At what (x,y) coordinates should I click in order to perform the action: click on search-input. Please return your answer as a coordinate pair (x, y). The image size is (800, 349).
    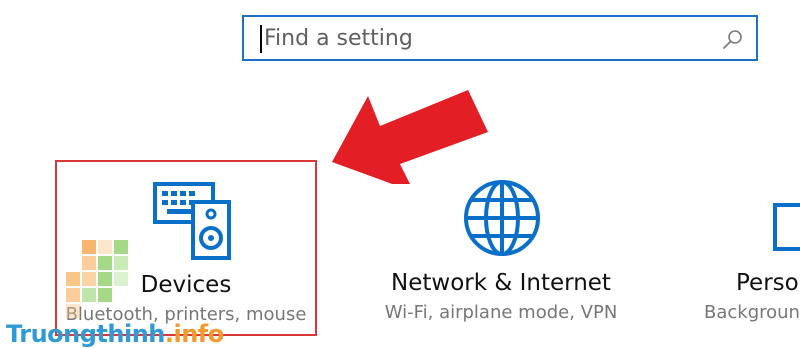
    Looking at the image, I should click on (484, 38).